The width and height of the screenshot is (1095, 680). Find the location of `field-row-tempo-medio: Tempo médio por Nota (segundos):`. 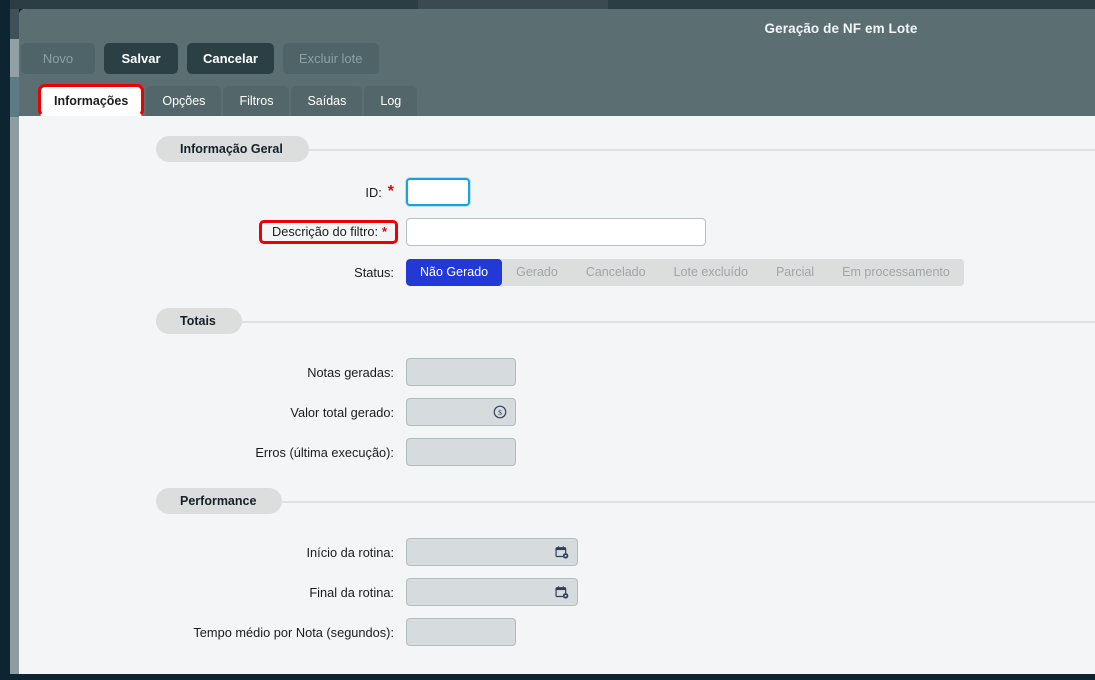

field-row-tempo-medio: Tempo médio por Nota (segundos): is located at coordinates (625, 632).